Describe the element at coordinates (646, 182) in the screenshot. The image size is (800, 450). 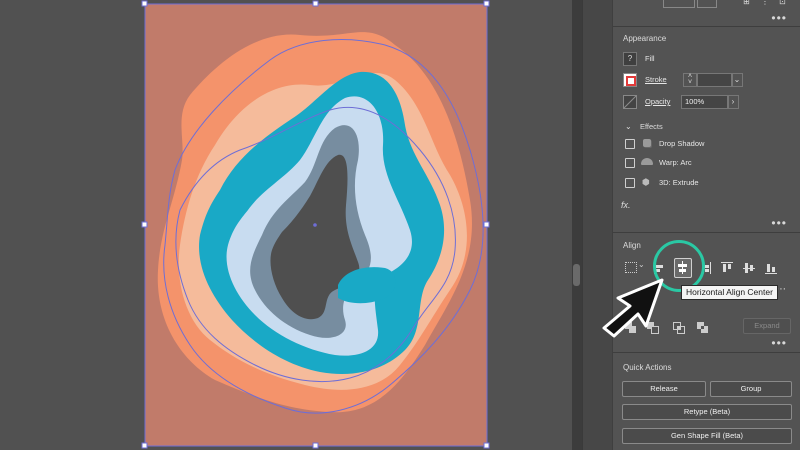
I see `extrude-3d-icon: ⬢` at that location.